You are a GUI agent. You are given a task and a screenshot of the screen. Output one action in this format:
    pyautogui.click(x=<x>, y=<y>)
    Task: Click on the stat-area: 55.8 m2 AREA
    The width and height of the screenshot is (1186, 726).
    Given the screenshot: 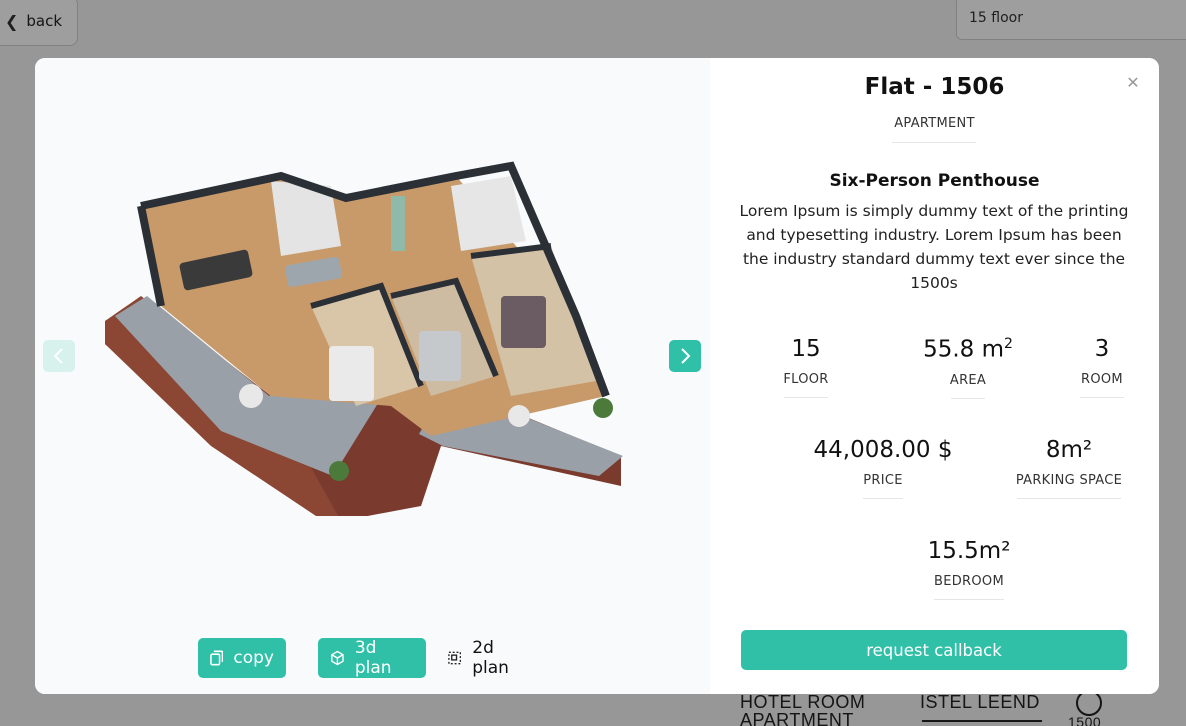 What is the action you would take?
    pyautogui.click(x=968, y=367)
    